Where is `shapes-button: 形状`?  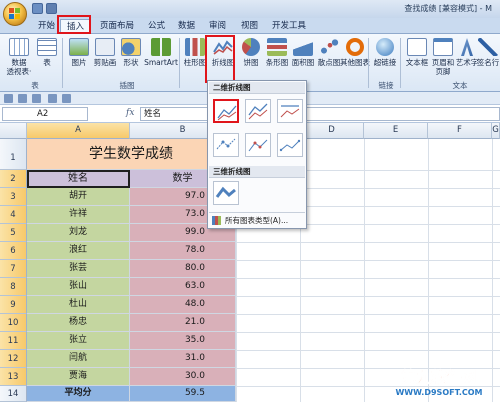
shapes-button: 形状 is located at coordinates (131, 57).